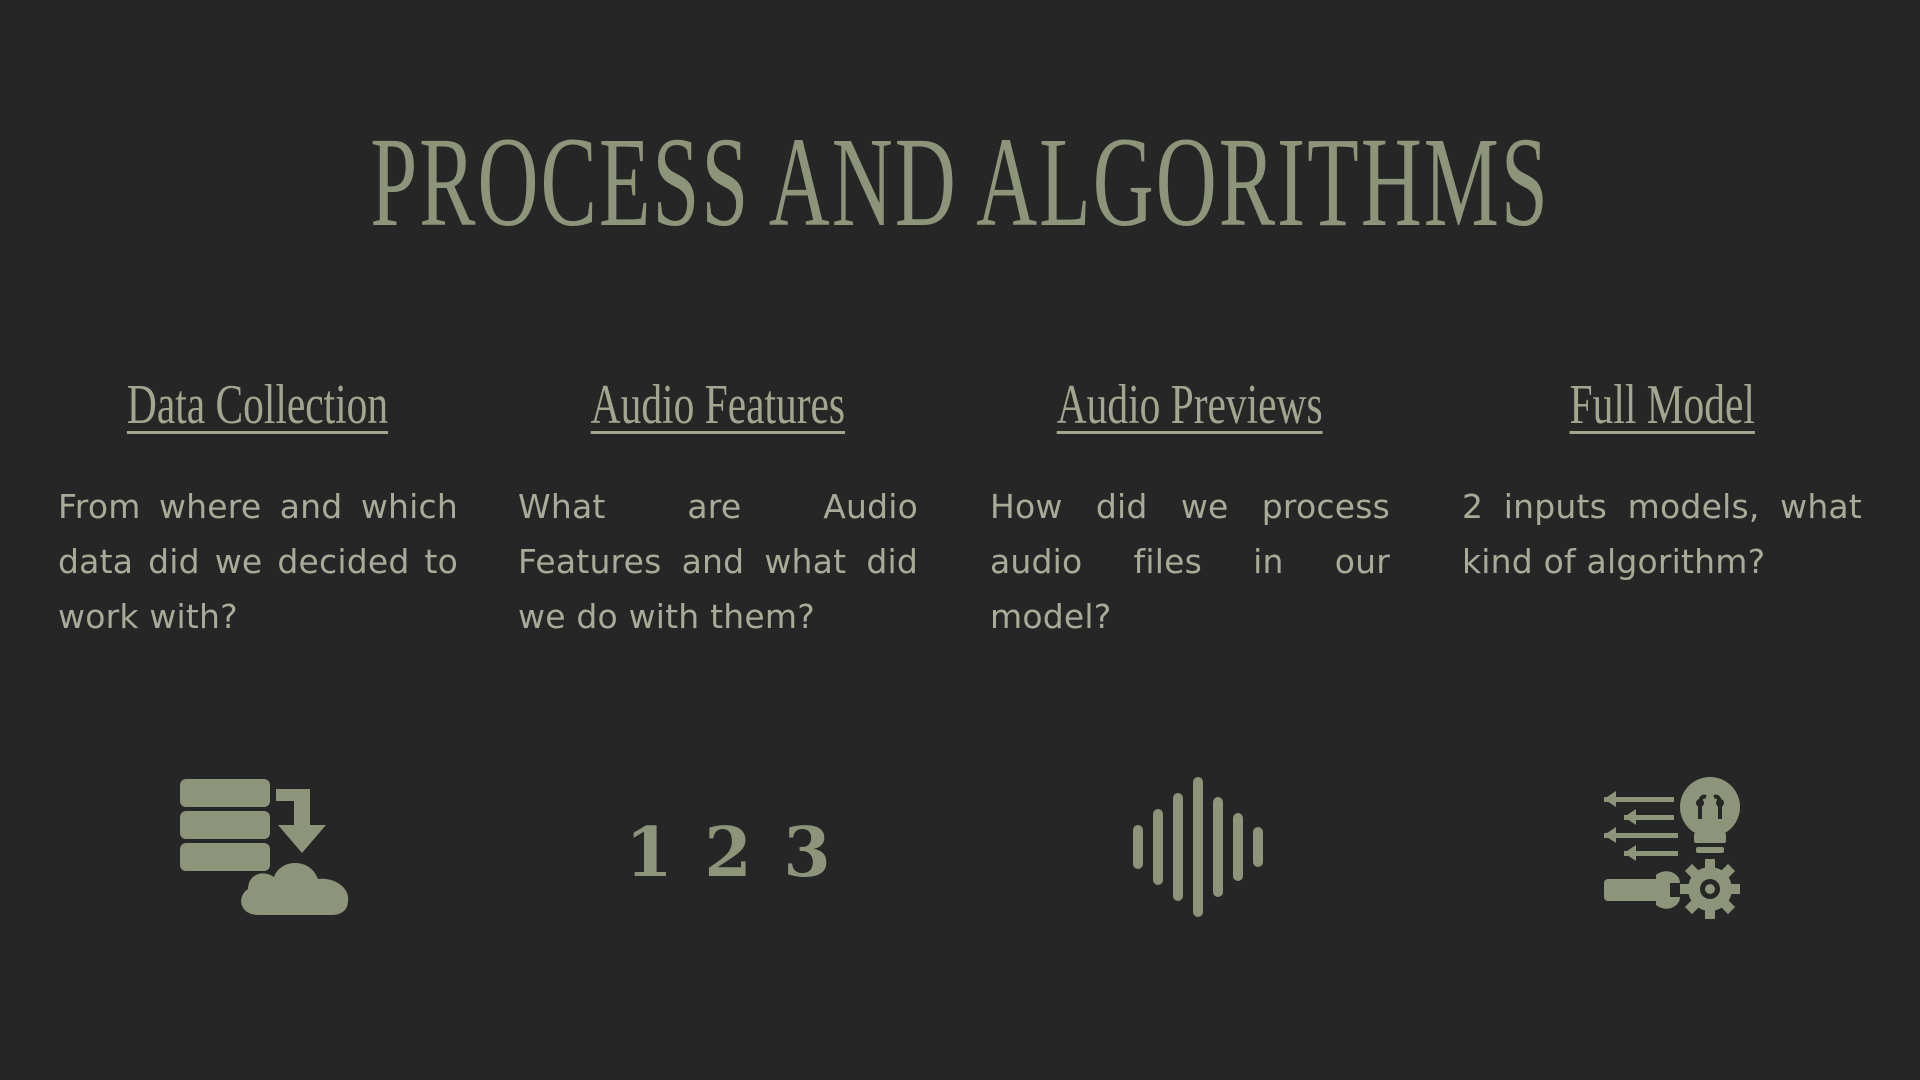 Image resolution: width=1920 pixels, height=1080 pixels. I want to click on heading-audio-features: Audio Features, so click(718, 405).